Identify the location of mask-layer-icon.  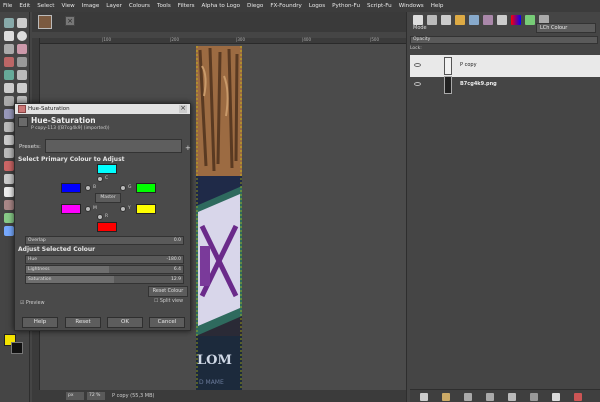
(556, 397).